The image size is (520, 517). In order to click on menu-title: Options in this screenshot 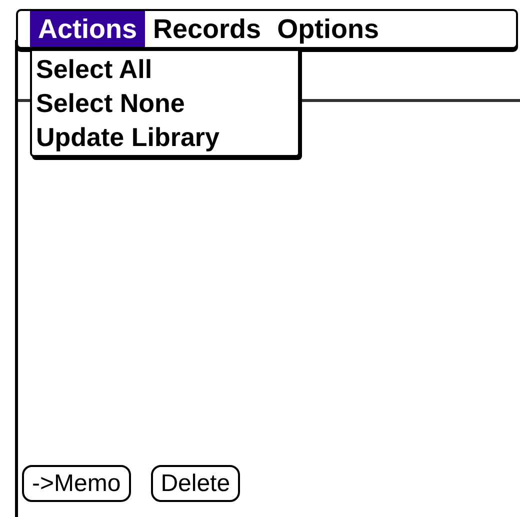, I will do `click(328, 29)`.